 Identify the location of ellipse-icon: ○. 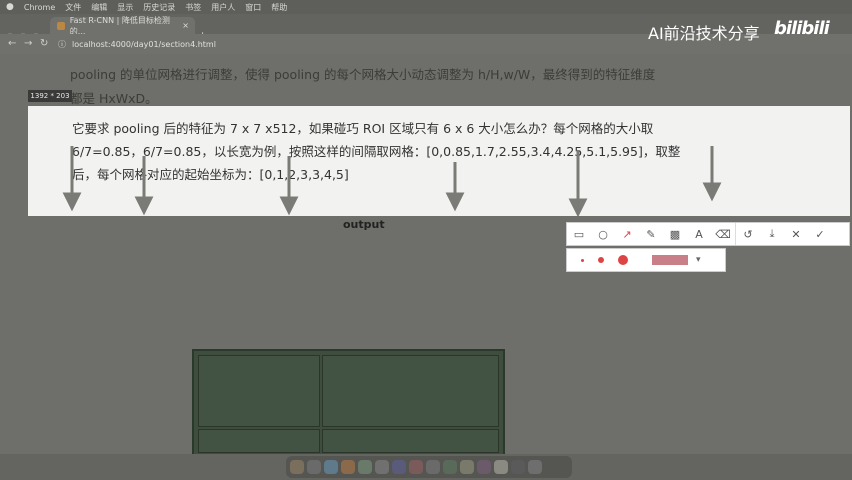
(603, 234).